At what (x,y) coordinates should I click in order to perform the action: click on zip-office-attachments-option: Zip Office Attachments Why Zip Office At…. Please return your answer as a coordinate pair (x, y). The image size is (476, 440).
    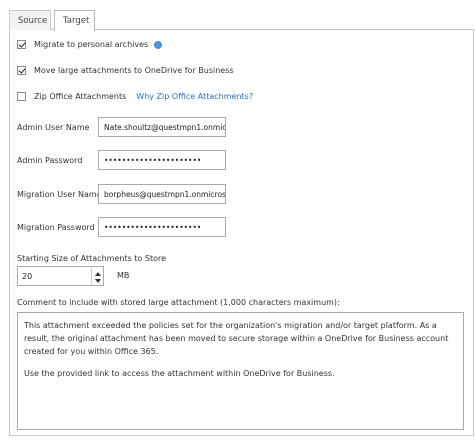
    Looking at the image, I should click on (135, 96).